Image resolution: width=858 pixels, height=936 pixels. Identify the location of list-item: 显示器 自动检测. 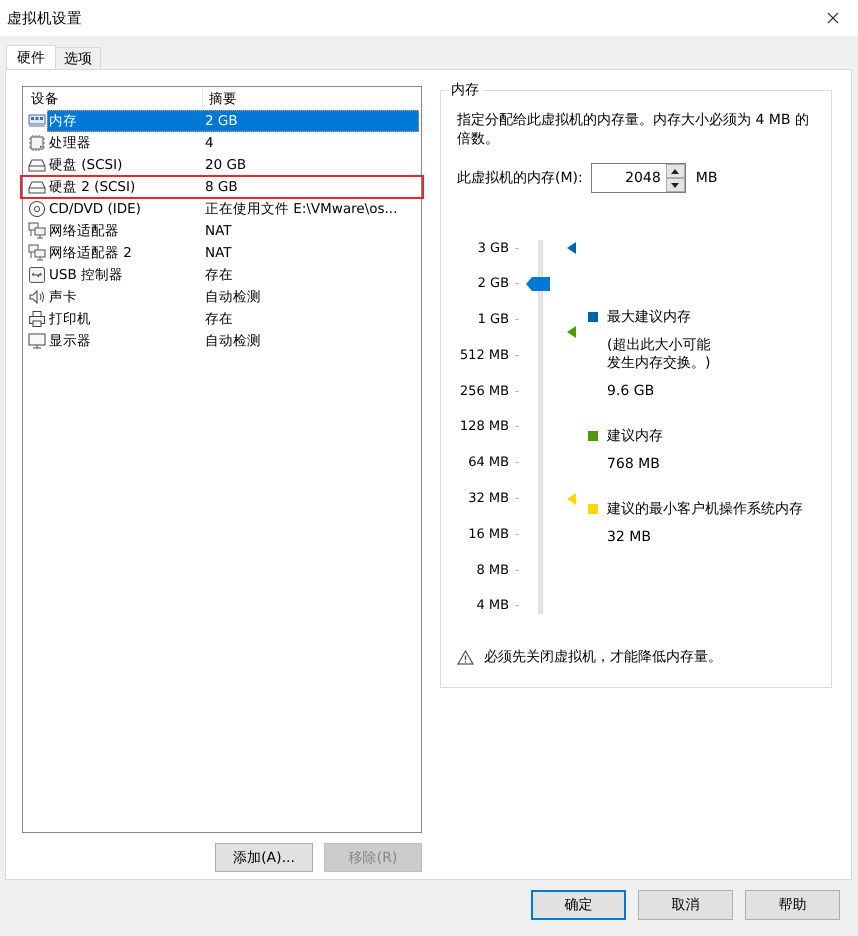
(233, 341).